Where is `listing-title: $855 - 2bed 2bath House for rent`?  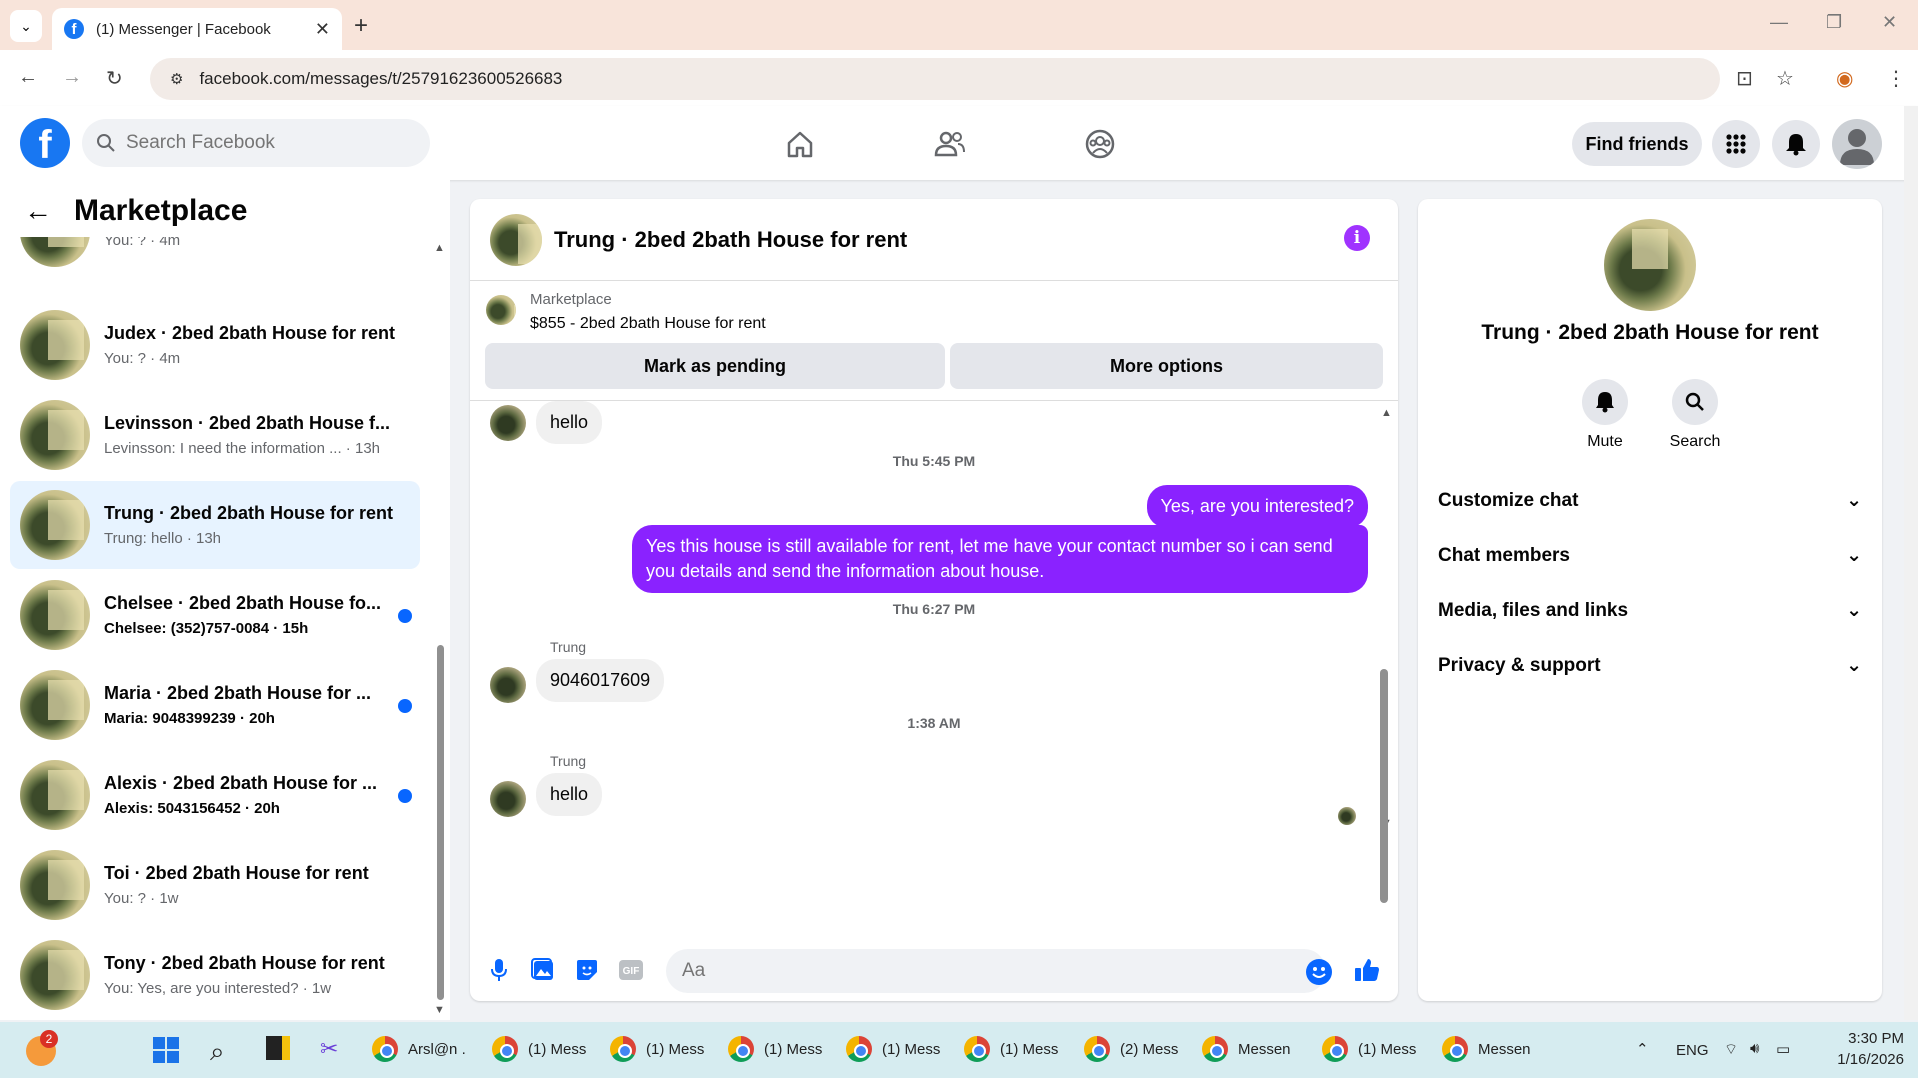
listing-title: $855 - 2bed 2bath House for rent is located at coordinates (648, 324).